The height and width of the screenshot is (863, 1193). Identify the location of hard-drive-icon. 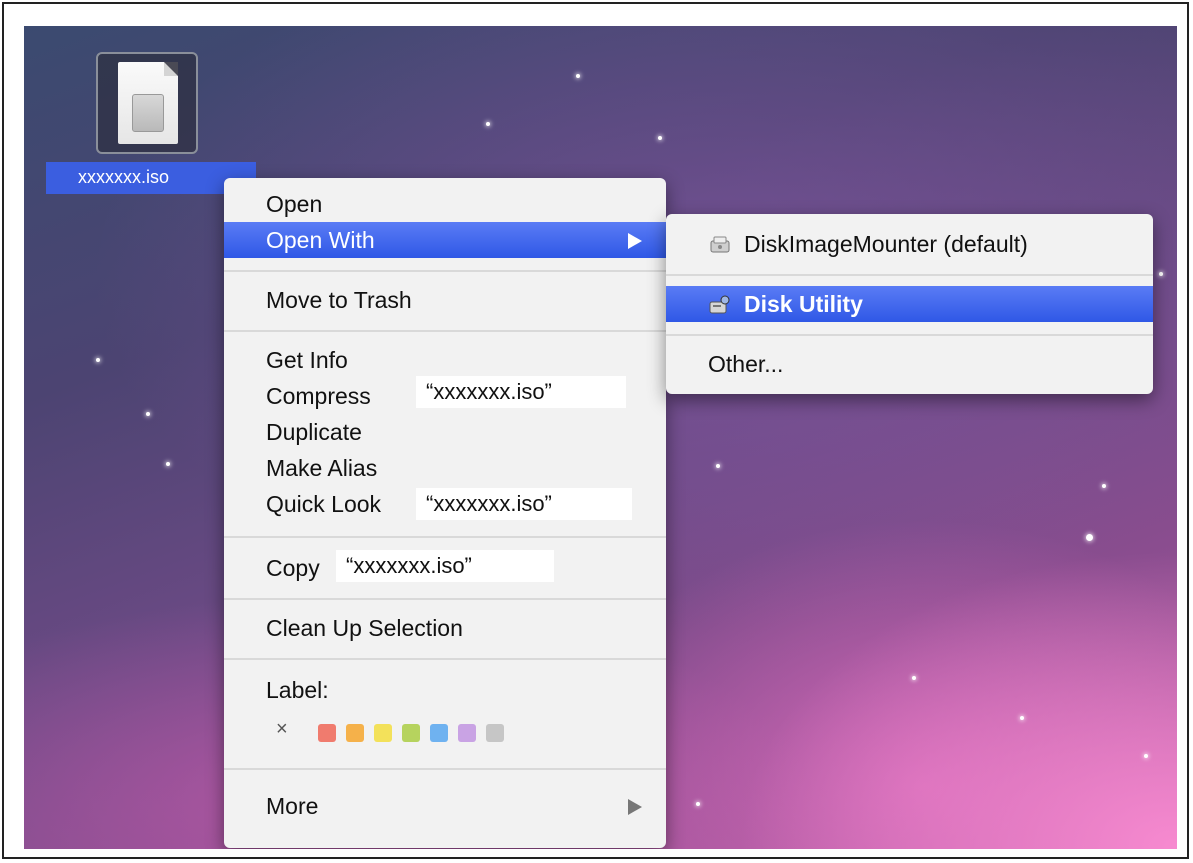
(148, 113).